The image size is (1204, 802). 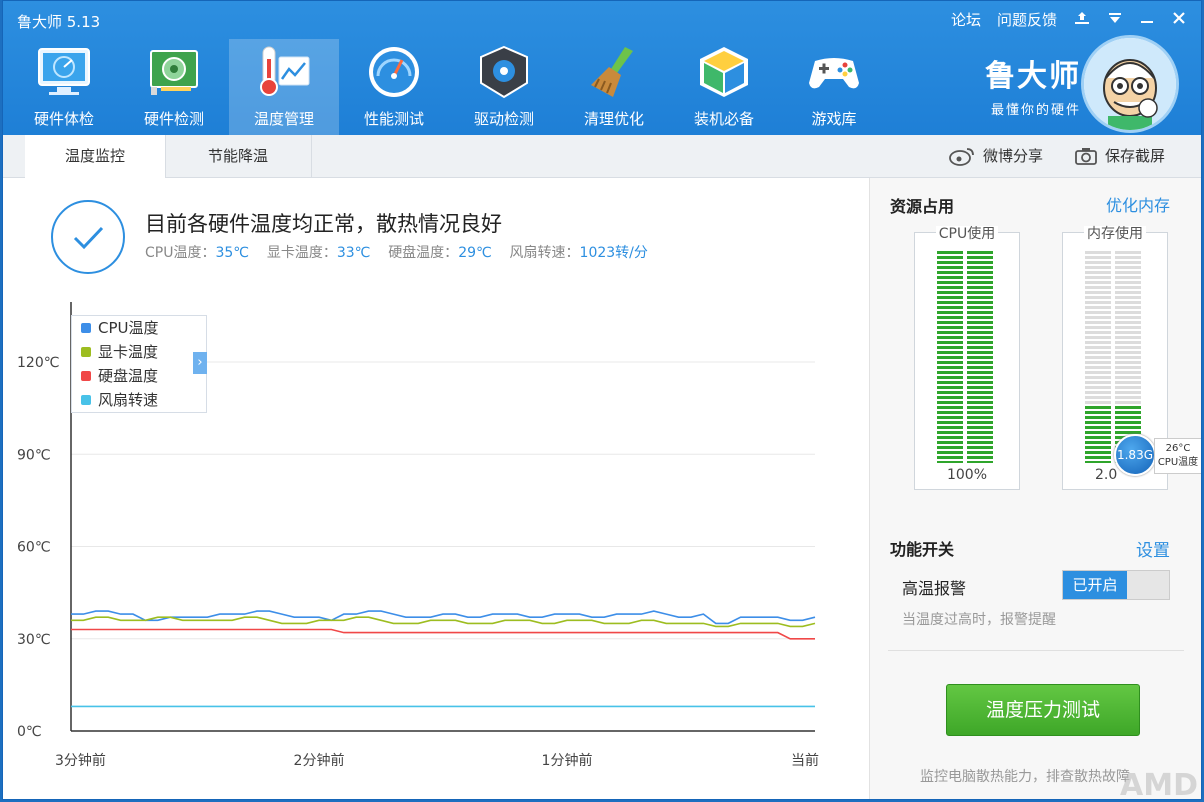 What do you see at coordinates (283, 119) in the screenshot?
I see `nav-label: 温度管理` at bounding box center [283, 119].